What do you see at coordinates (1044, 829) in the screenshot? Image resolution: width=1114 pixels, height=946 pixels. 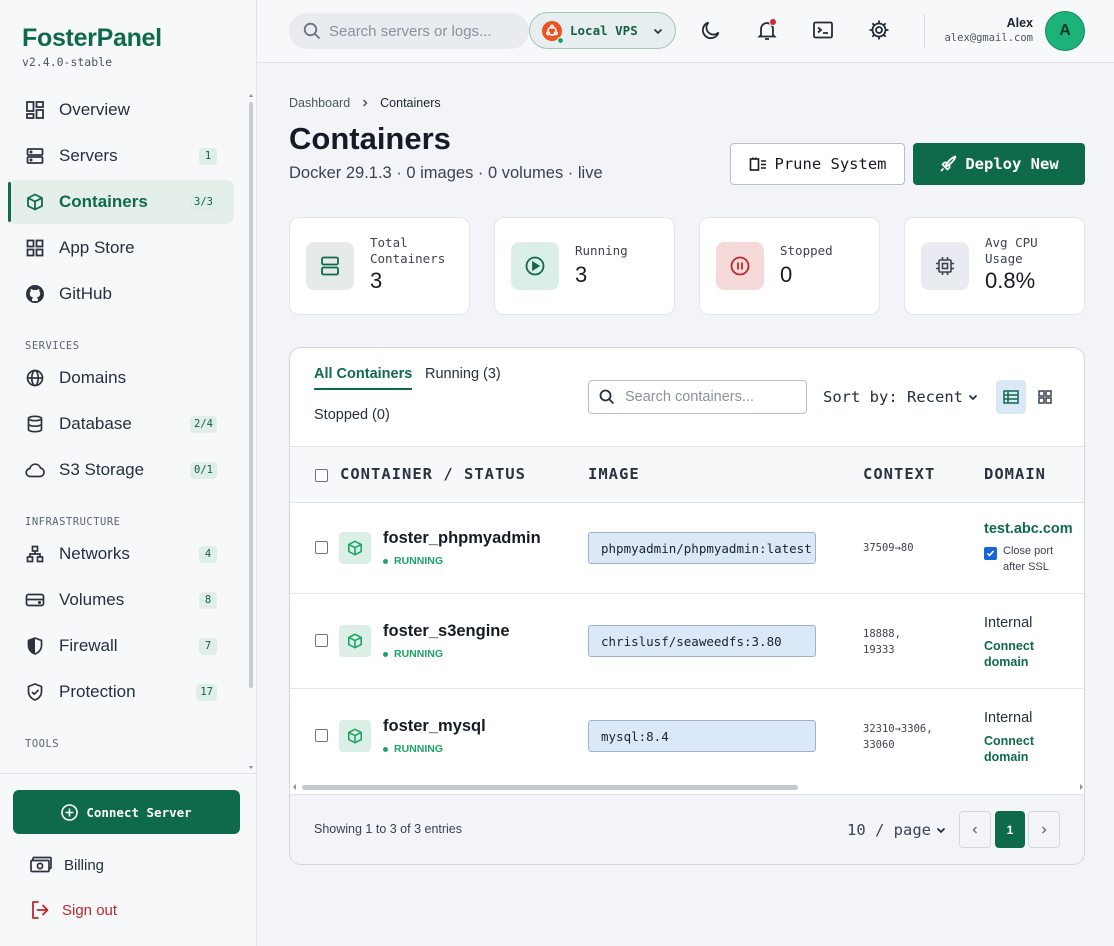 I see `next-page-button` at bounding box center [1044, 829].